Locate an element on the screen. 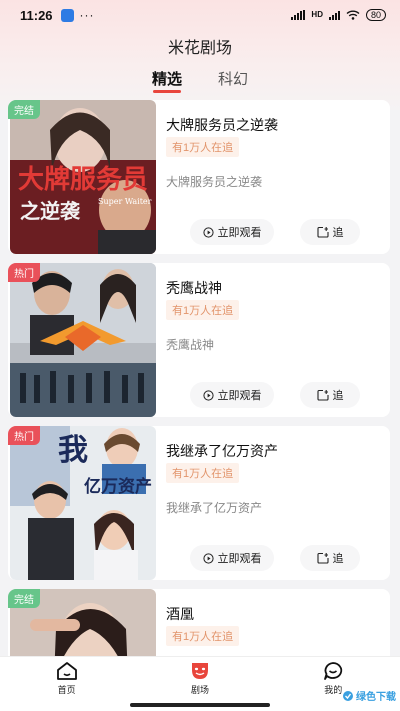 The height and width of the screenshot is (711, 400). signal-icon is located at coordinates (298, 15).